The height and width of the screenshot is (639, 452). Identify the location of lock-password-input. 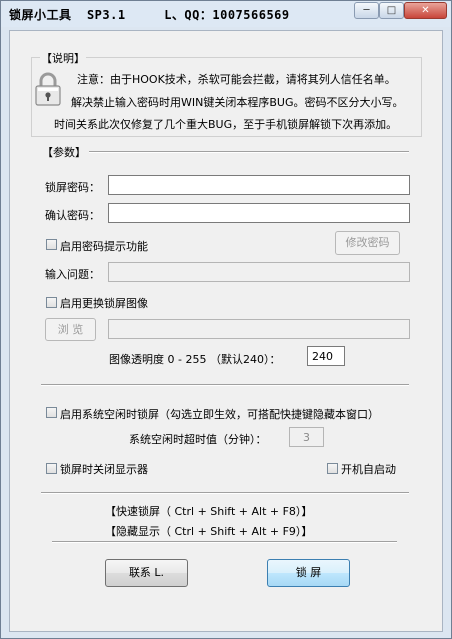
(259, 185).